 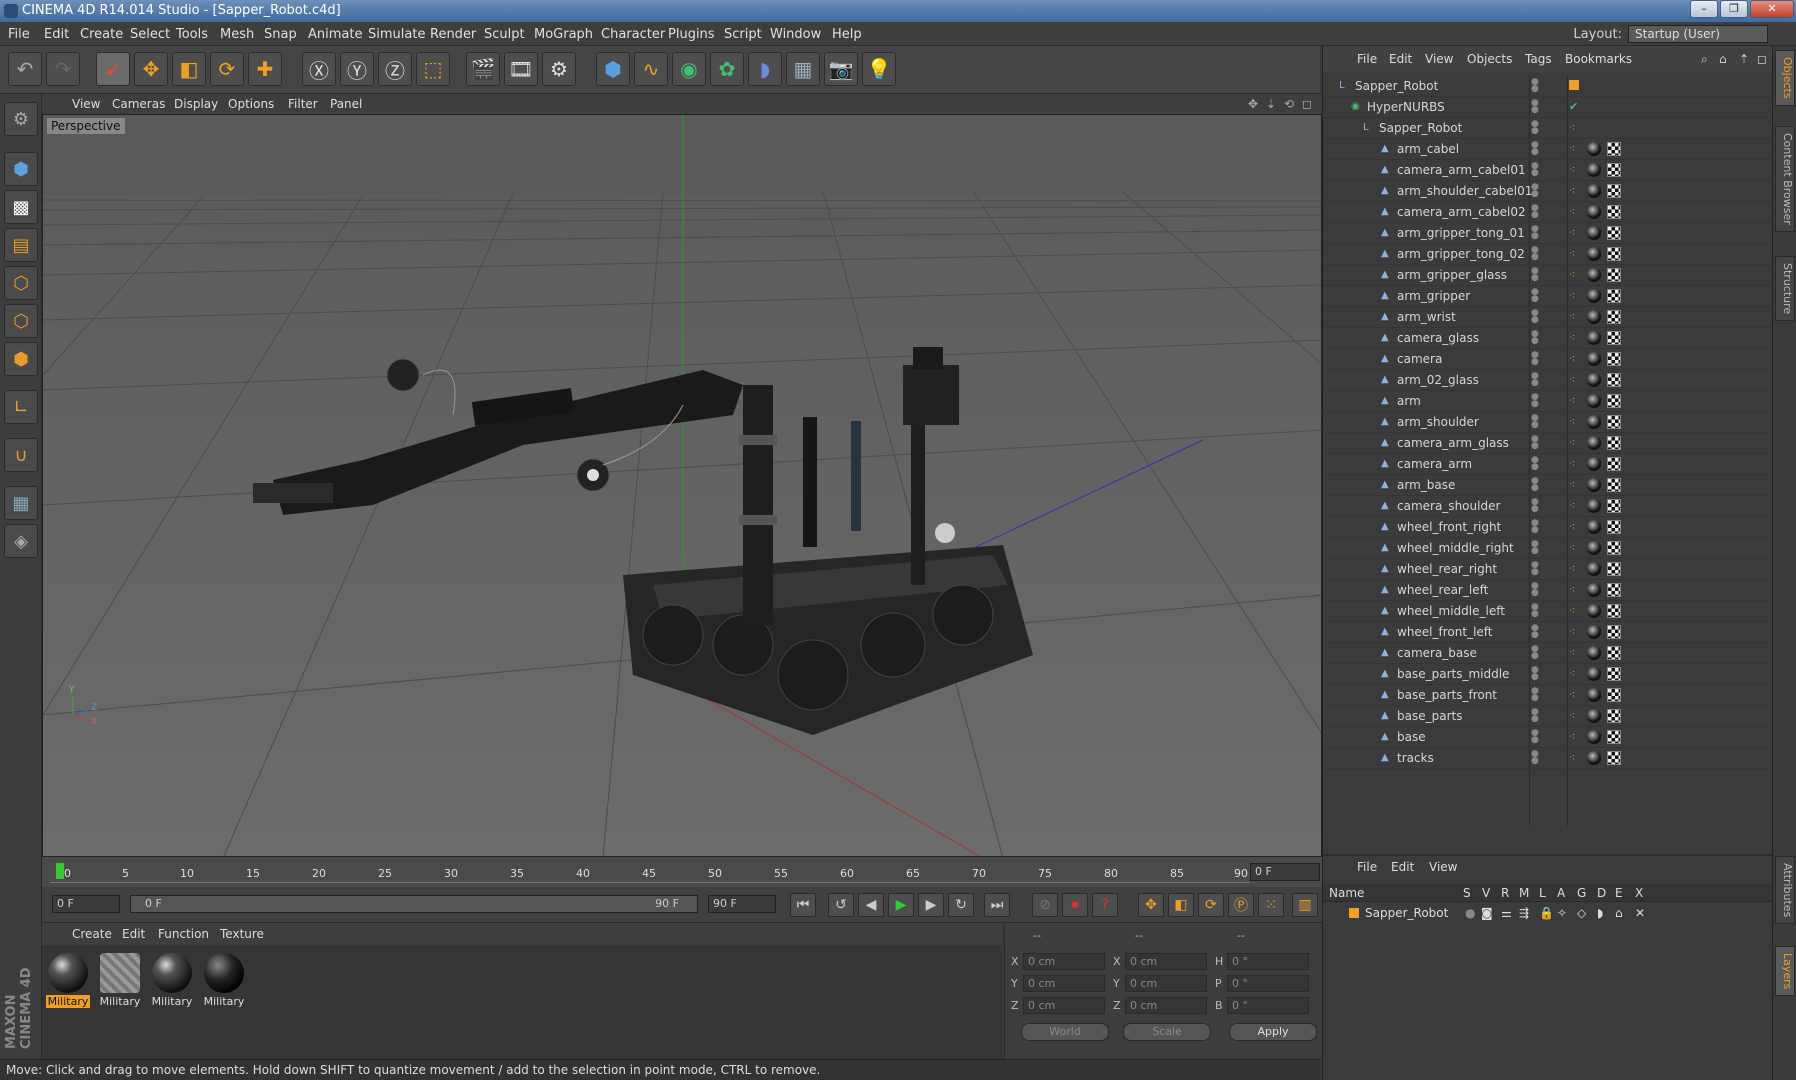 What do you see at coordinates (1538, 59) in the screenshot?
I see `object-menu-tags: Tags` at bounding box center [1538, 59].